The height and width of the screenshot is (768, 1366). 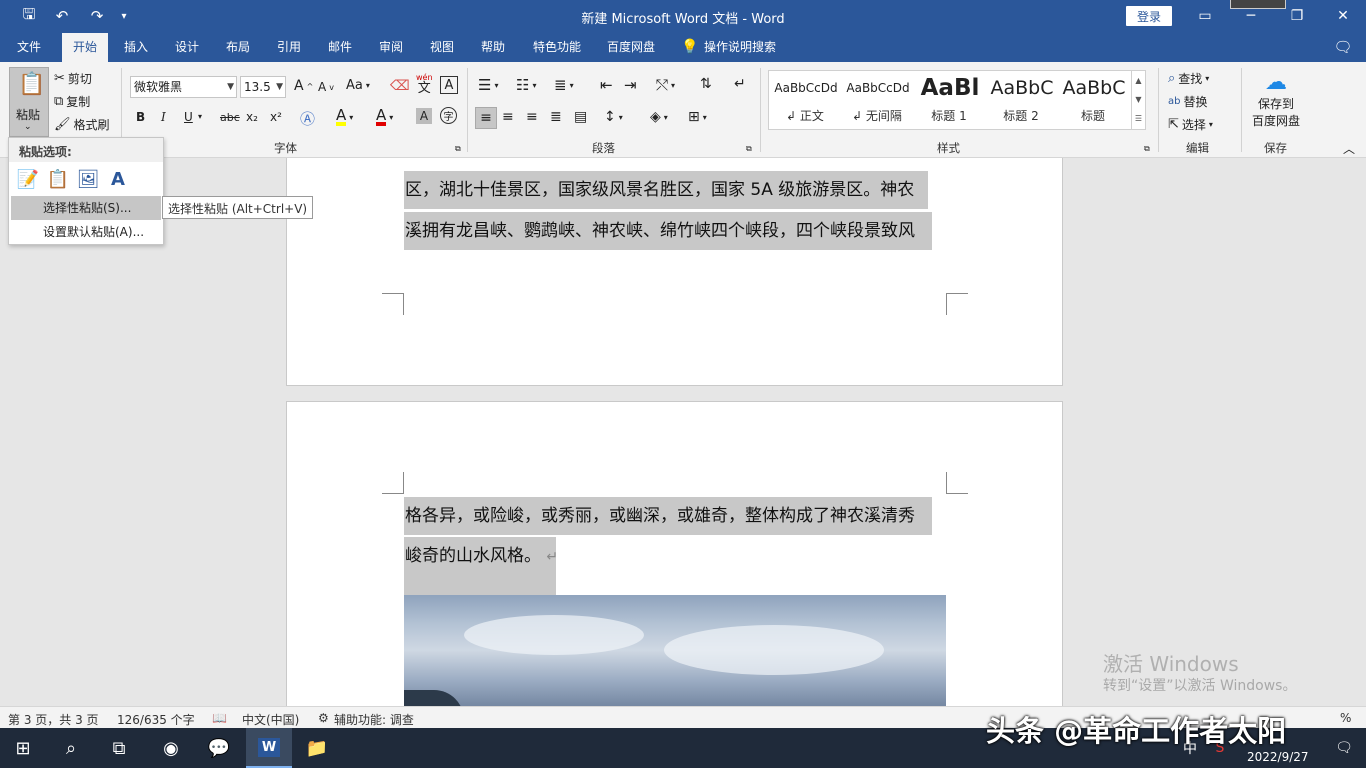 I want to click on numbering-icon: ☷ ▾, so click(x=526, y=85).